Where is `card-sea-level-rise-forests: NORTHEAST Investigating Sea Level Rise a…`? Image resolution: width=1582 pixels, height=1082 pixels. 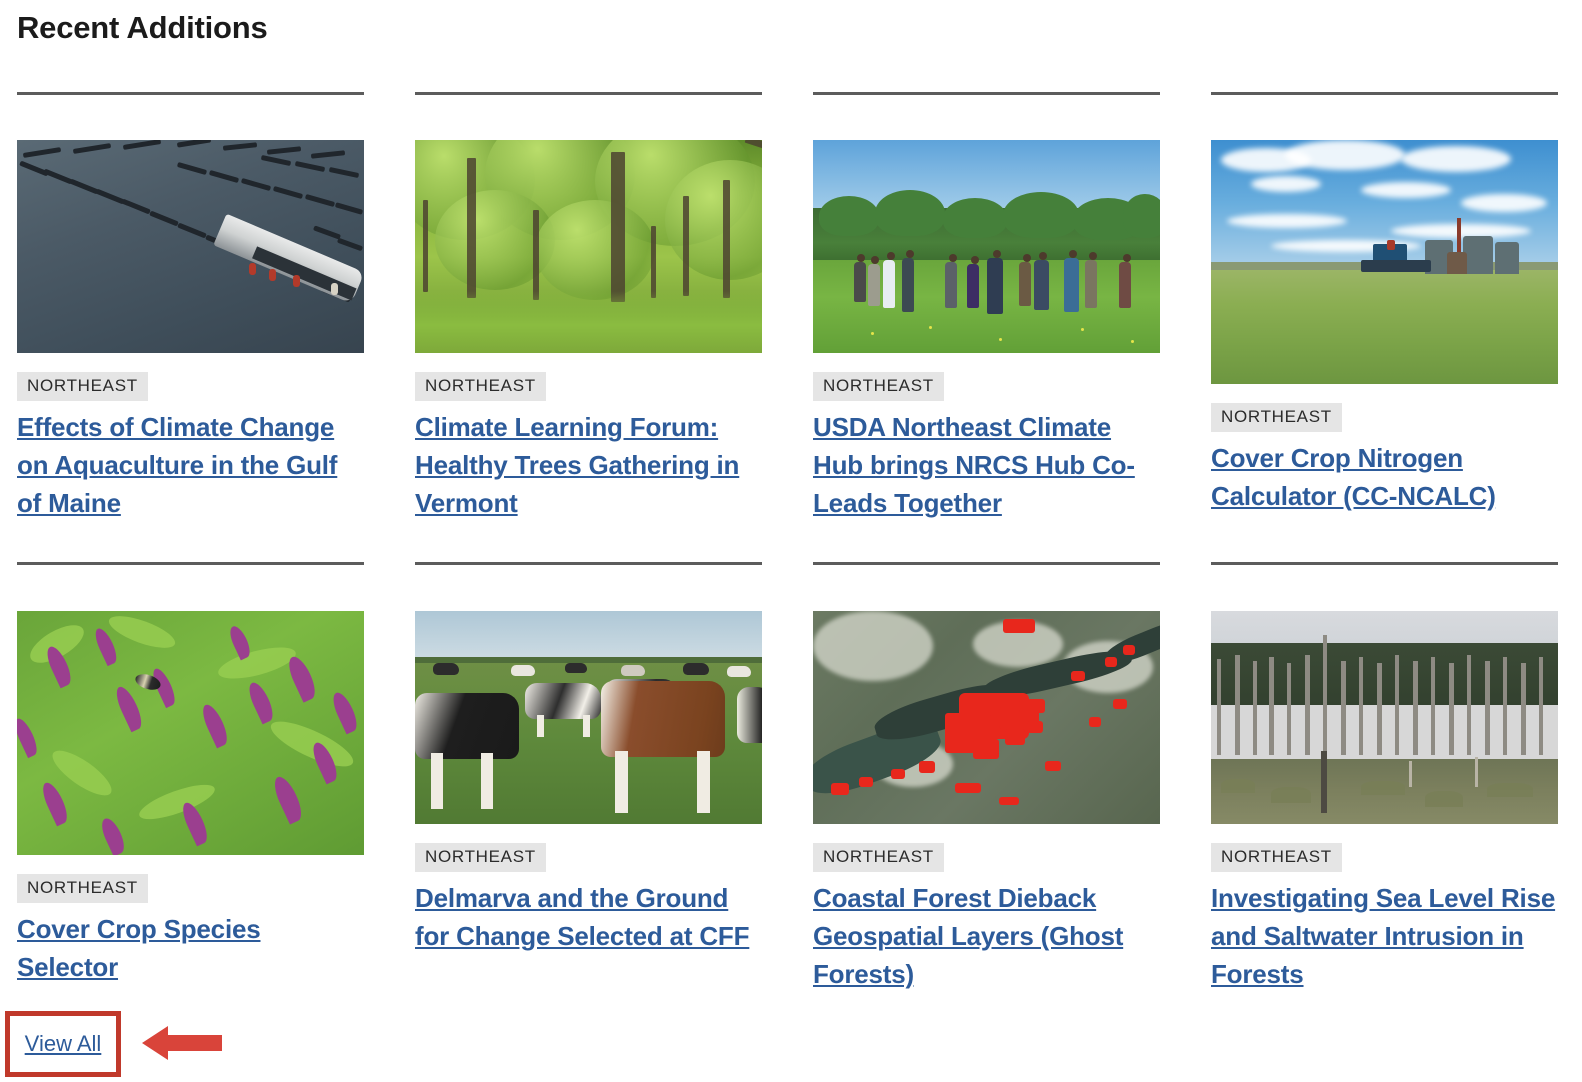 card-sea-level-rise-forests: NORTHEAST Investigating Sea Level Rise a… is located at coordinates (1384, 777).